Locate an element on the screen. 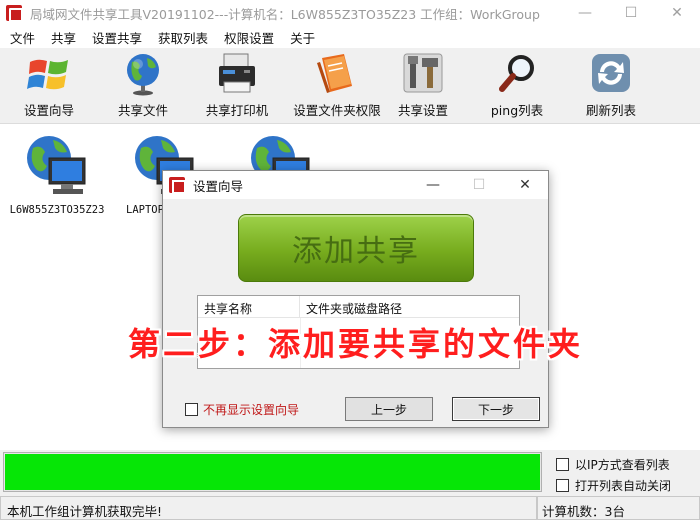  share-settings-button: 共享设置 is located at coordinates (423, 87).